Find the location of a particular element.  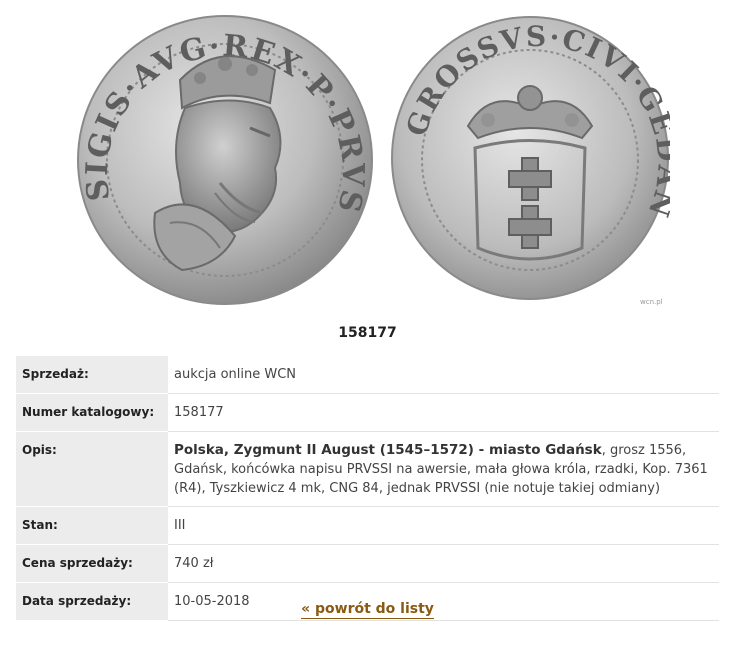

details-value: 740 zł is located at coordinates (443, 563).